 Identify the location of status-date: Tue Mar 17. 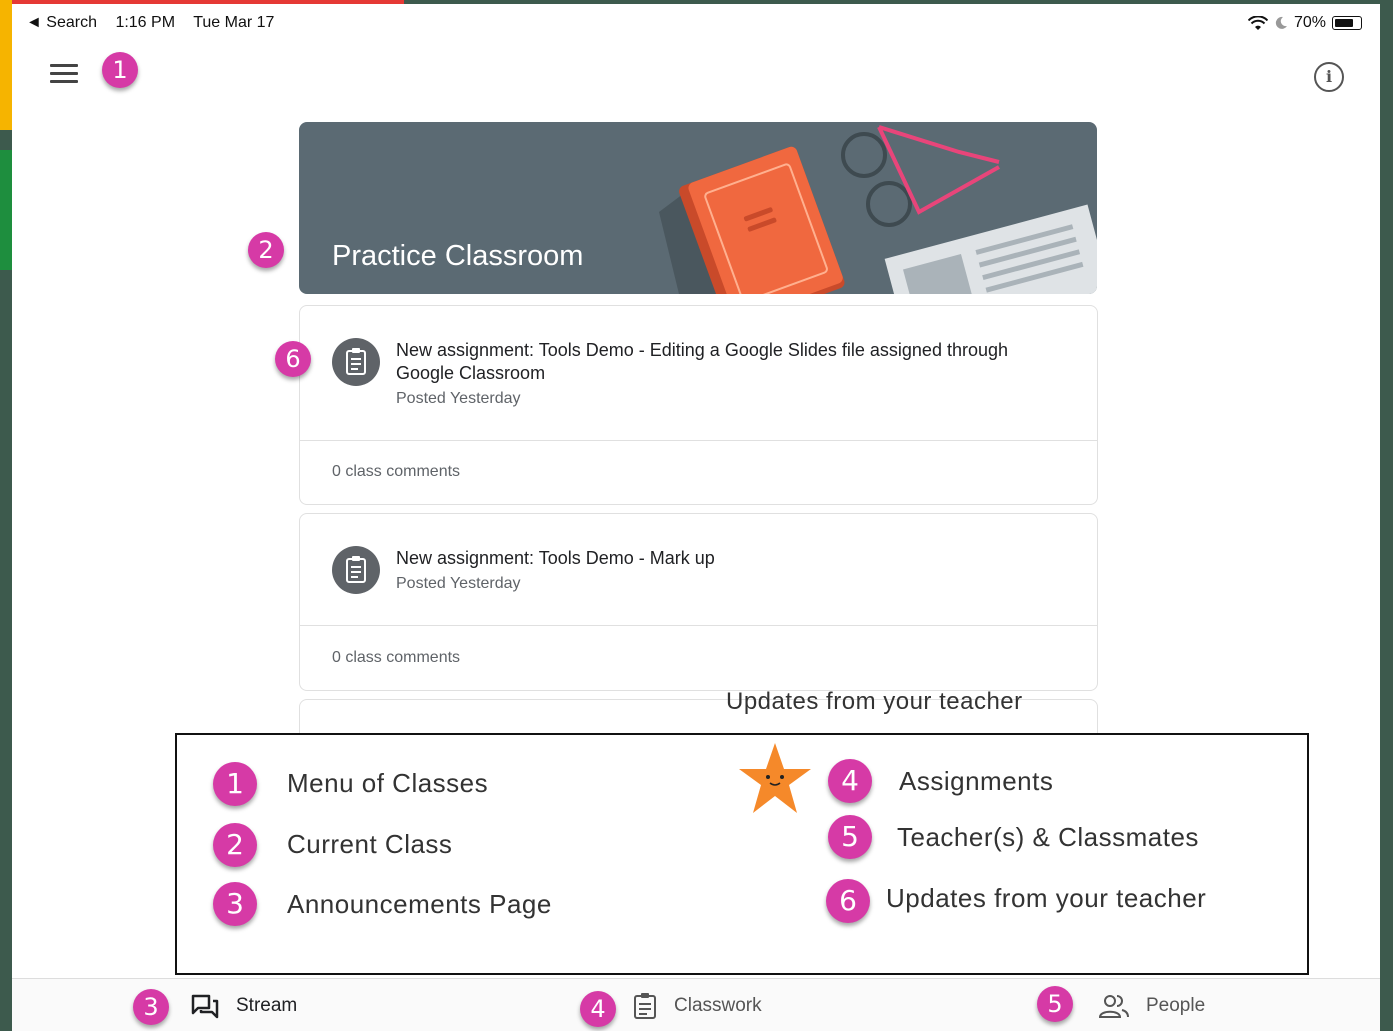
(234, 22).